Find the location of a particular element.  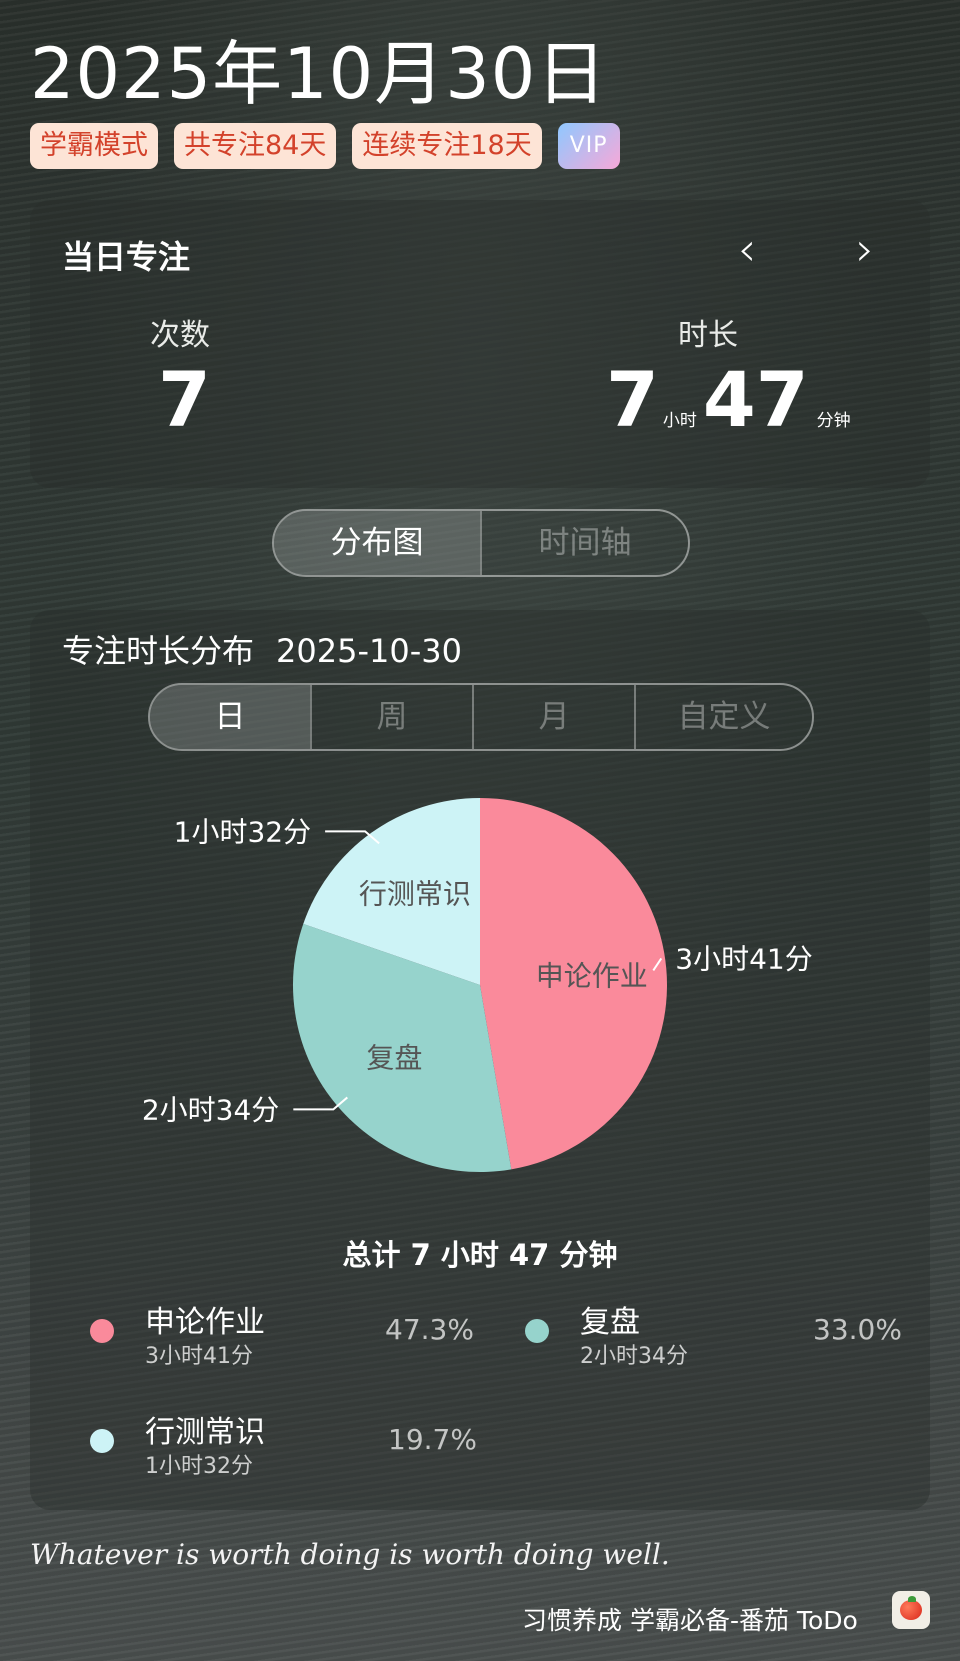

slice-value-label: 3小时41分 is located at coordinates (743, 958).